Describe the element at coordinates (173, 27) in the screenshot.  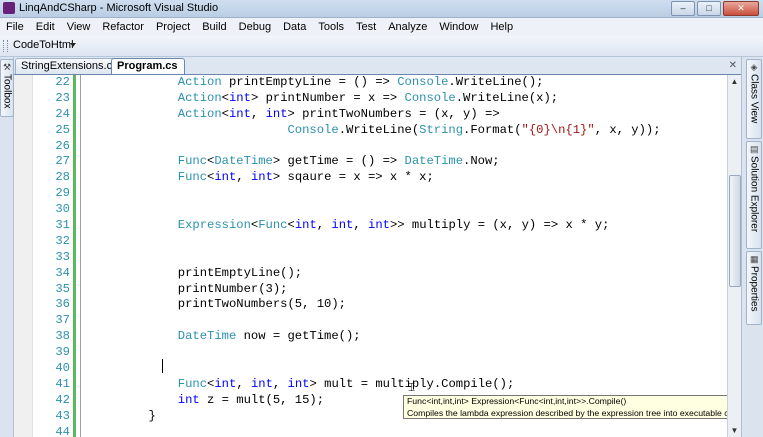
I see `menu-project: Project` at that location.